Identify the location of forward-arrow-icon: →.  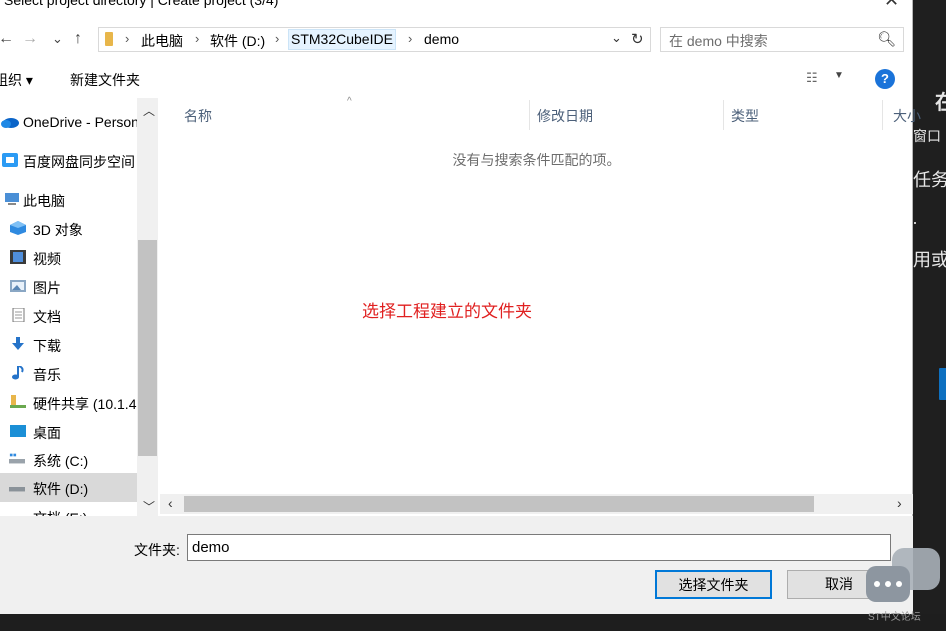
(30, 39).